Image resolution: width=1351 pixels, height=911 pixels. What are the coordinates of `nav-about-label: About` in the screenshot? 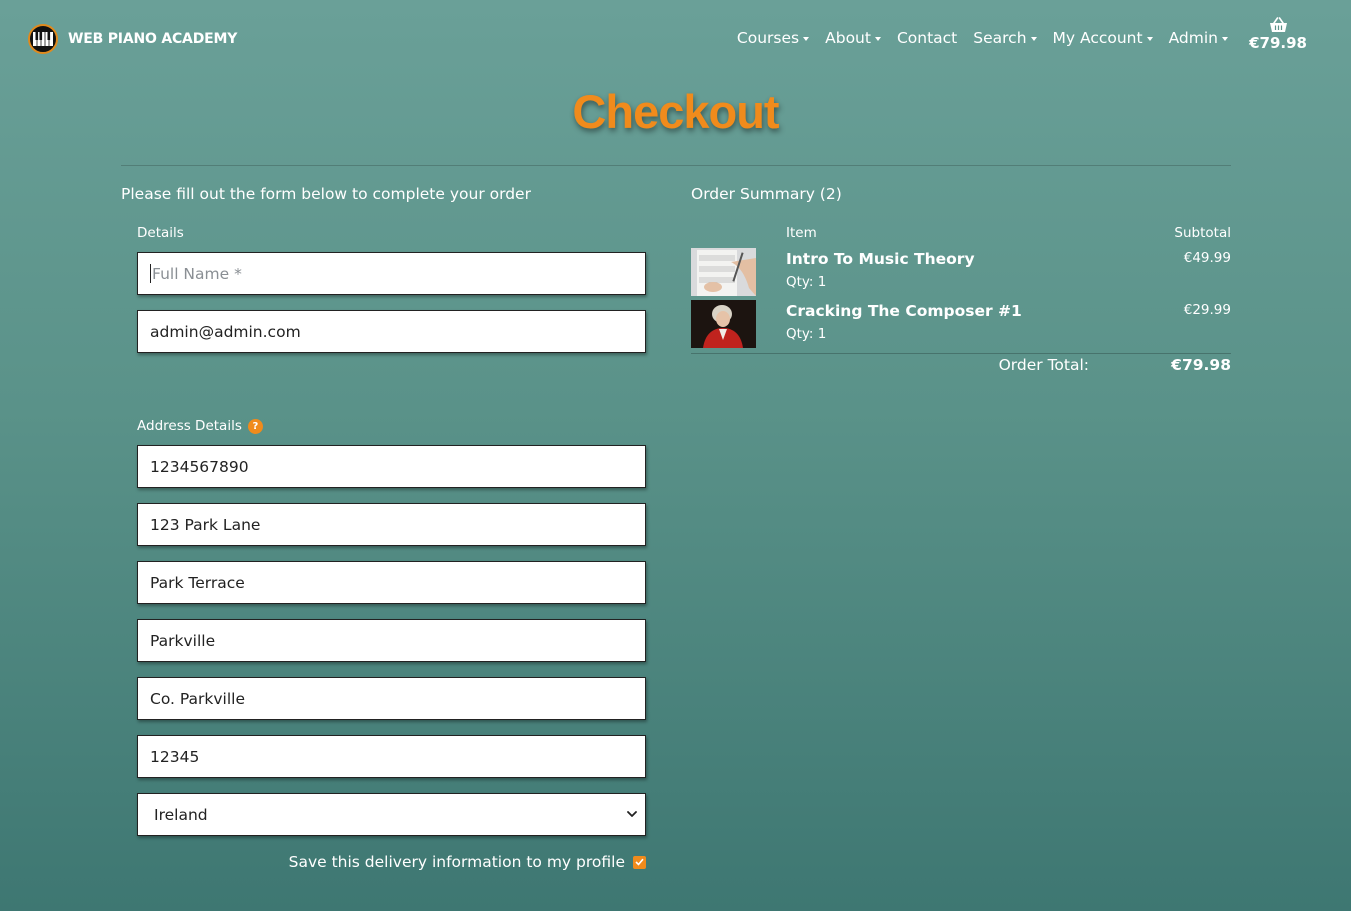 It's located at (848, 38).